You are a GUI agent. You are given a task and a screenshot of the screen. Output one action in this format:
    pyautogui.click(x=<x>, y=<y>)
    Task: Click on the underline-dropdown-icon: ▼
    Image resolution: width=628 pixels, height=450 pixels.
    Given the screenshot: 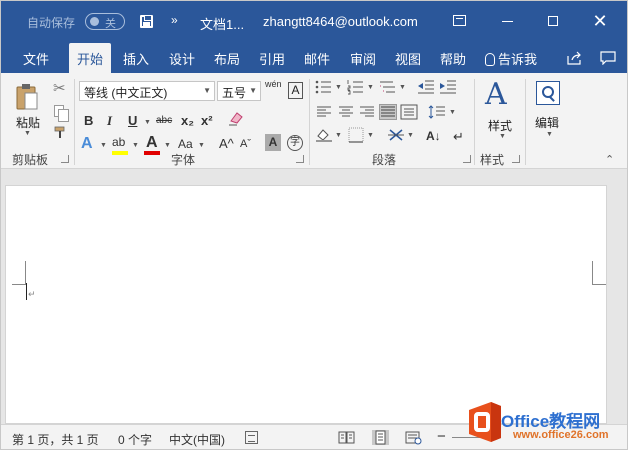 What is the action you would take?
    pyautogui.click(x=147, y=122)
    